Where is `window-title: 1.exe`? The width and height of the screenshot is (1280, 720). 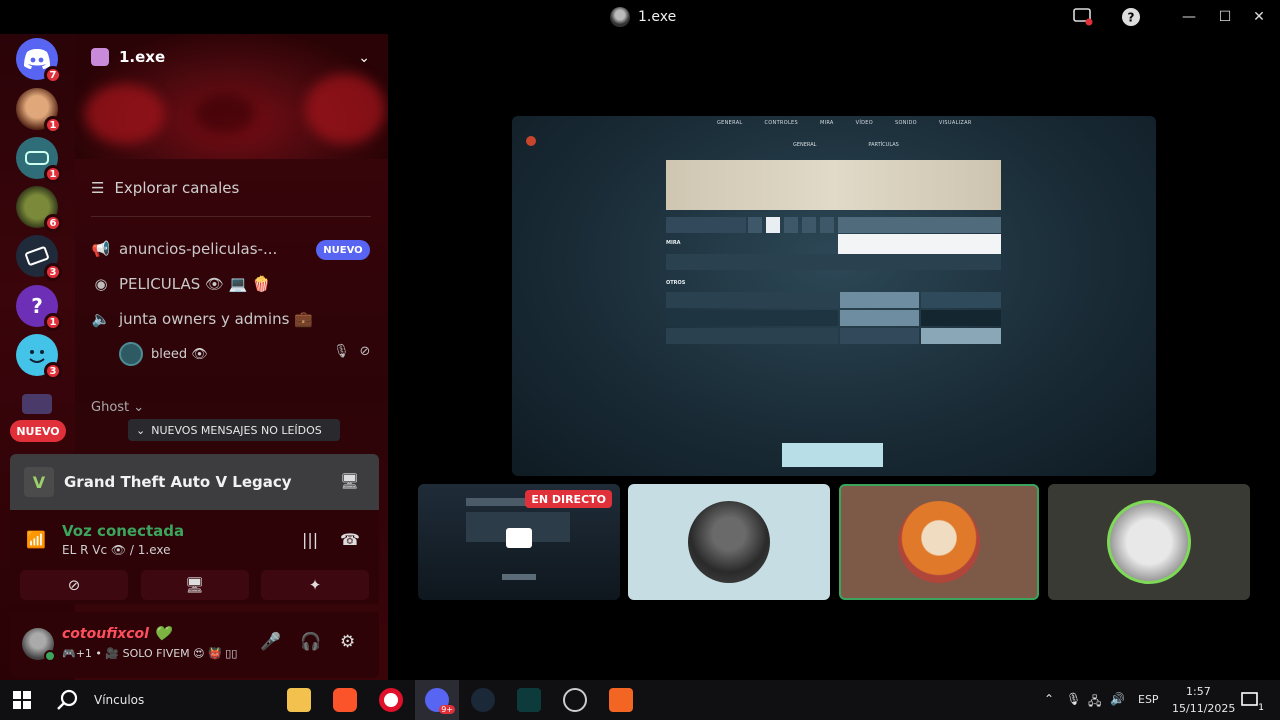
window-title: 1.exe is located at coordinates (643, 17).